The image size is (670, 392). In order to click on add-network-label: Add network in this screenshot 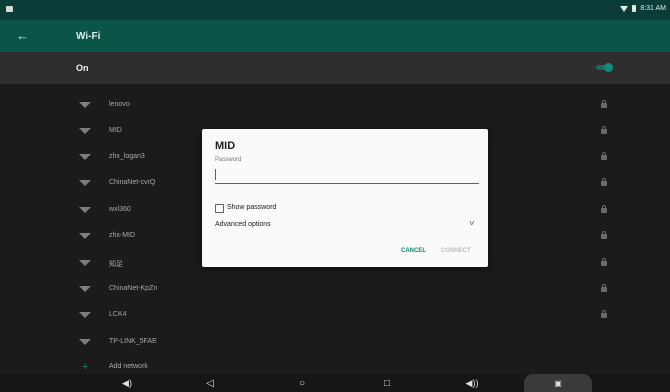, I will do `click(128, 366)`.